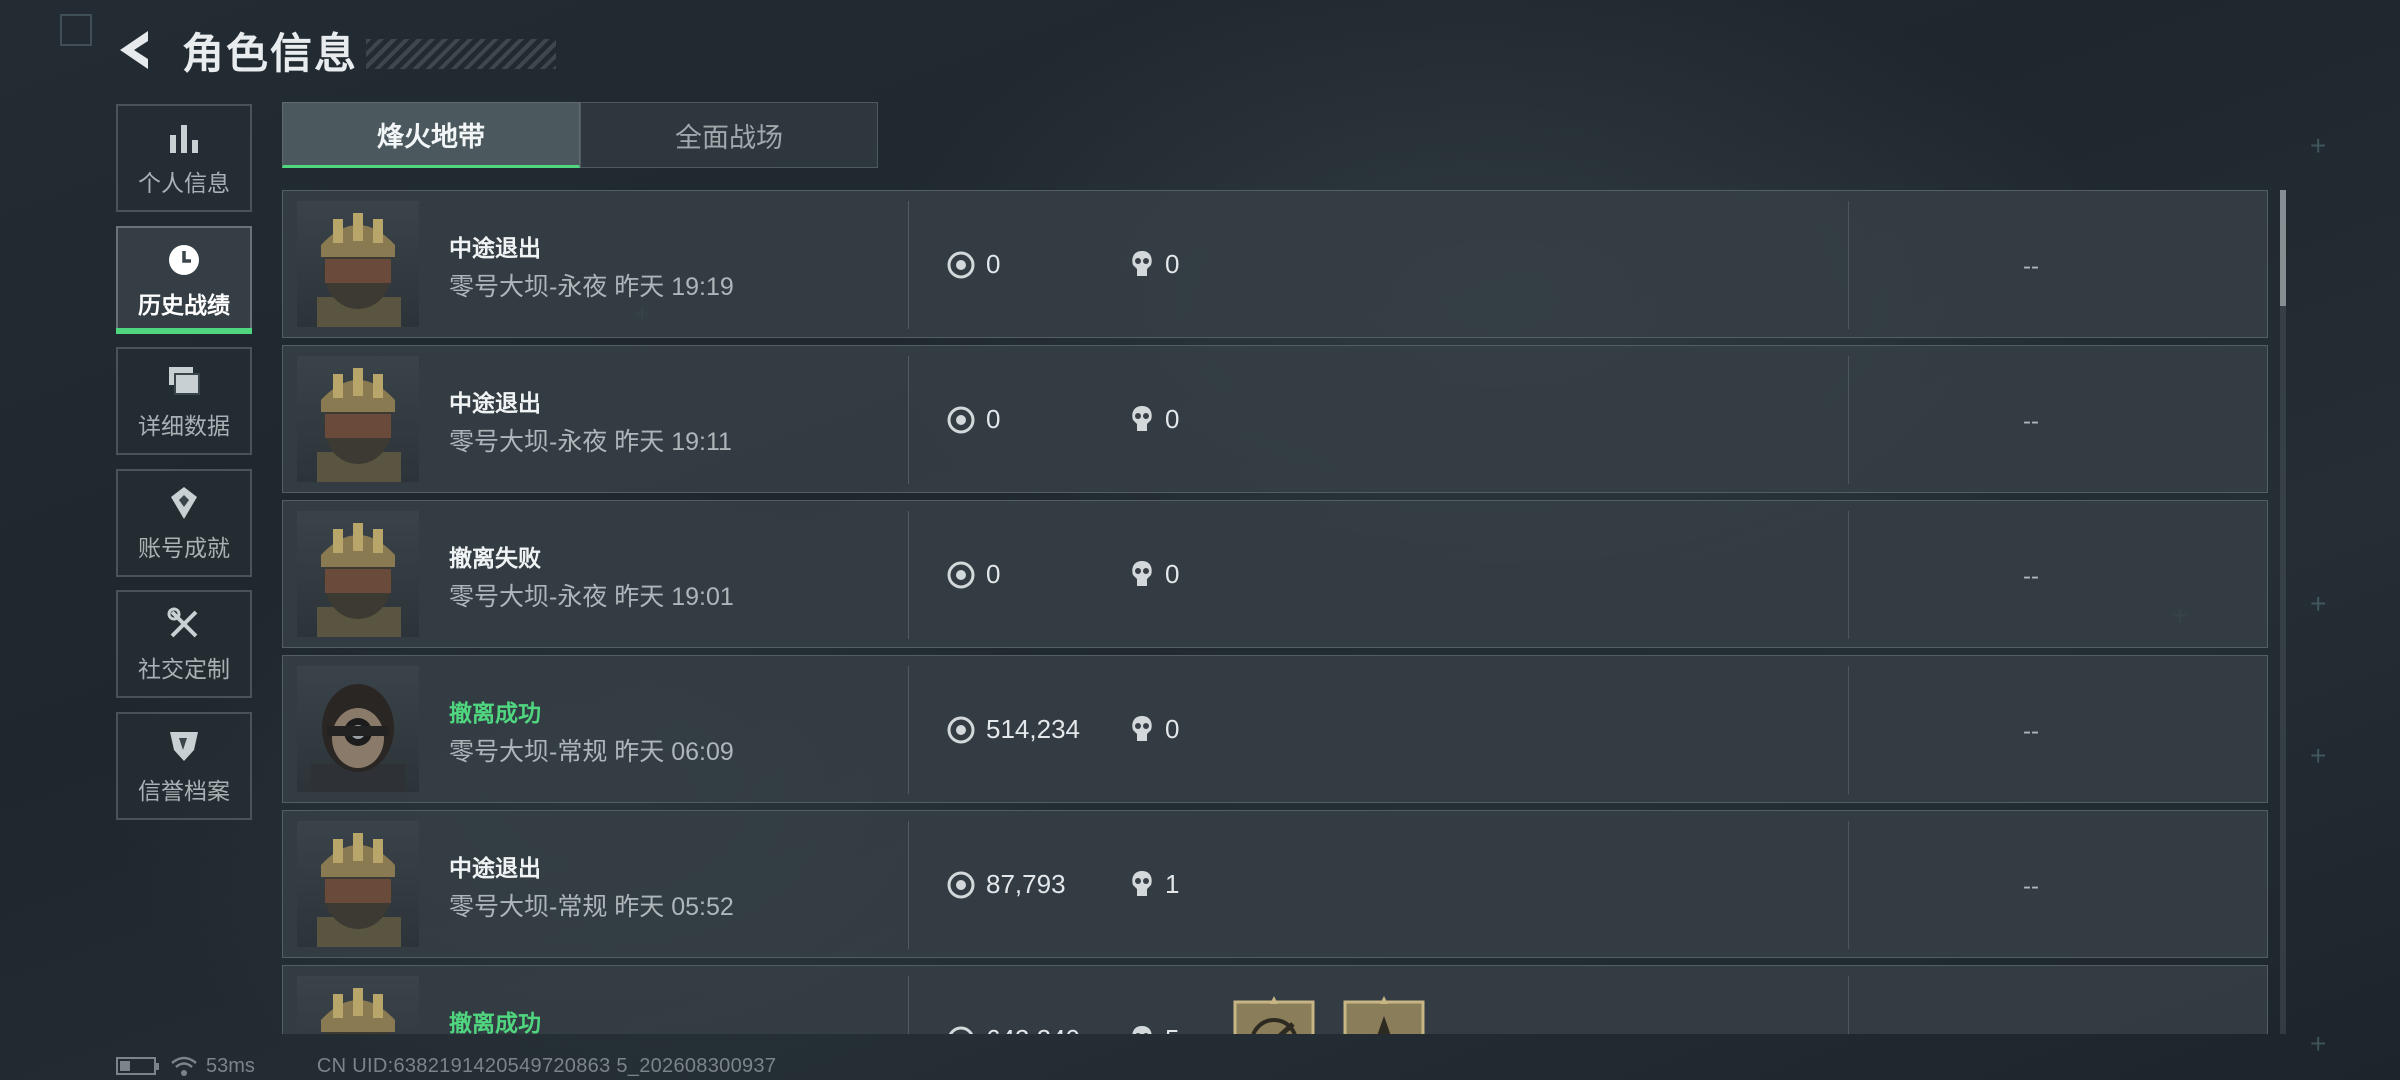 This screenshot has height=1080, width=2400. Describe the element at coordinates (729, 135) in the screenshot. I see `tab-full-battlefield: 全面战场` at that location.